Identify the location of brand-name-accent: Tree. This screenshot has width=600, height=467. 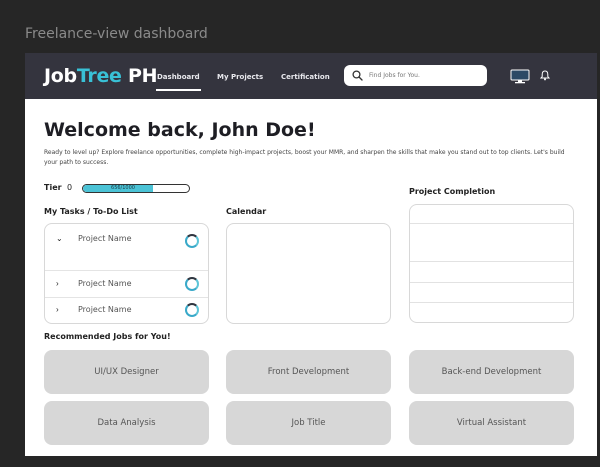
(99, 76).